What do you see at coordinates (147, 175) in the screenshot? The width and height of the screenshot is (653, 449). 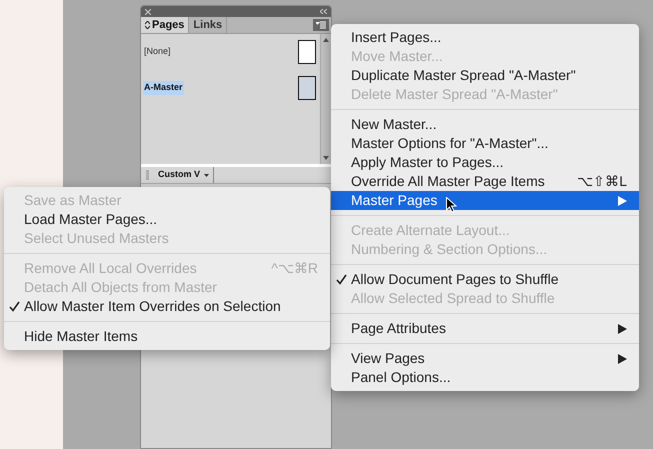 I see `grip-icon` at bounding box center [147, 175].